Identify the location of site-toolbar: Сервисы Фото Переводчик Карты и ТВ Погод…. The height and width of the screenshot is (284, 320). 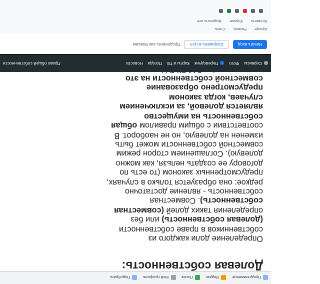
(135, 63).